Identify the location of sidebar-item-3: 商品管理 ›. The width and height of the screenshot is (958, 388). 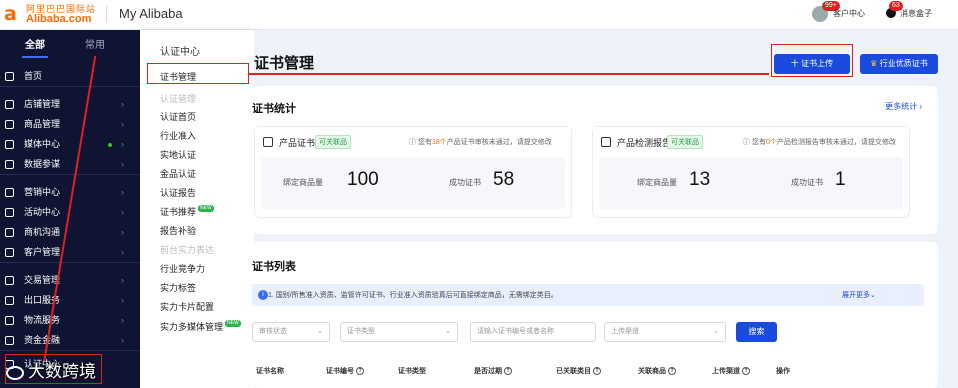
(70, 124).